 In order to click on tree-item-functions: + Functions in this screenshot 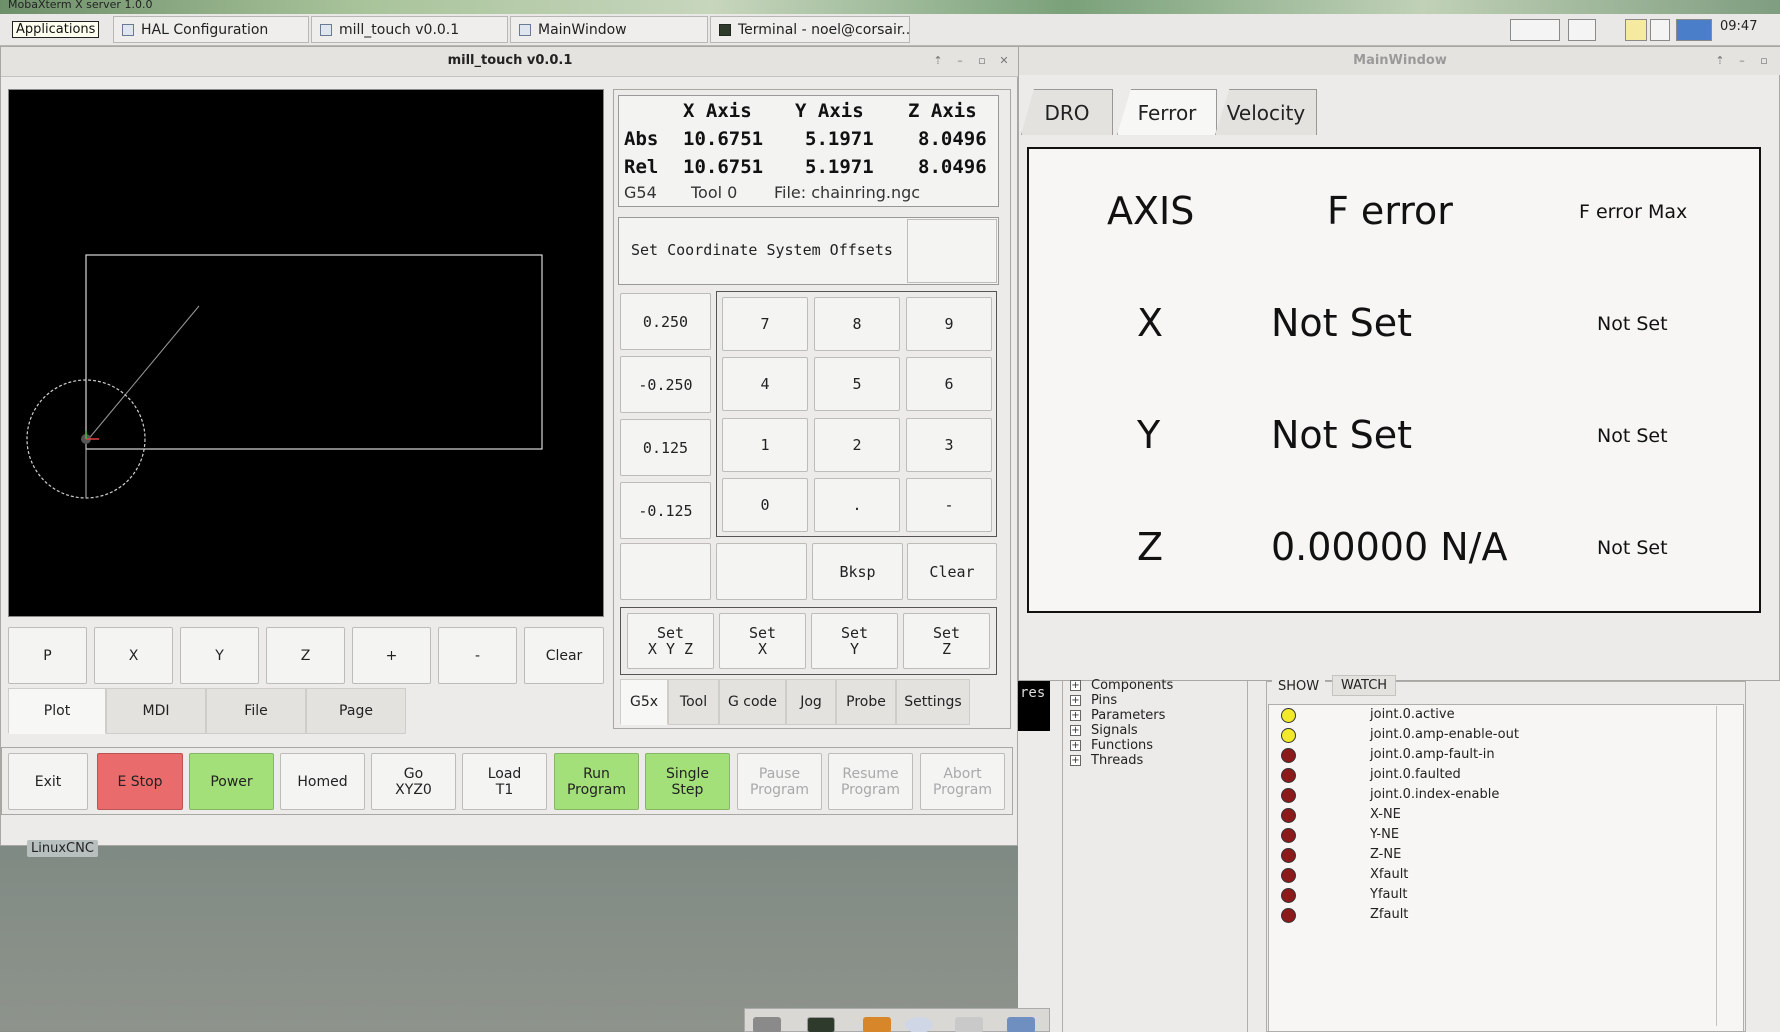, I will do `click(1111, 745)`.